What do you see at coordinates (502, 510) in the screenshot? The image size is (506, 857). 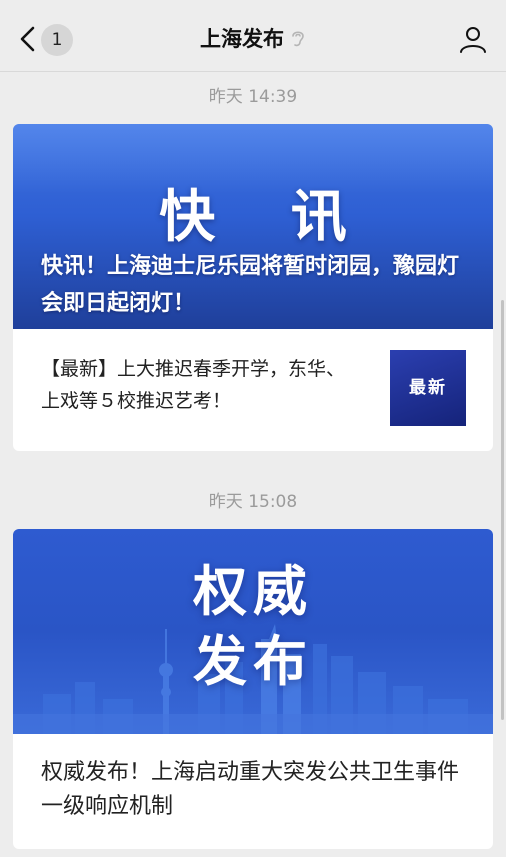 I see `scrollbar` at bounding box center [502, 510].